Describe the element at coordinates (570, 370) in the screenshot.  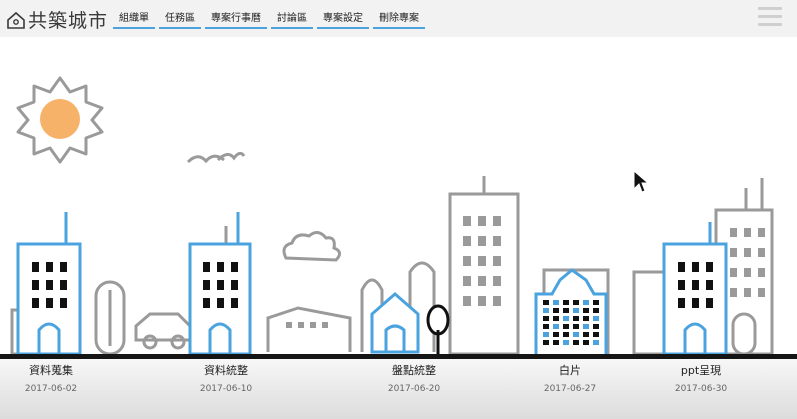
I see `milestone-title: 白片` at that location.